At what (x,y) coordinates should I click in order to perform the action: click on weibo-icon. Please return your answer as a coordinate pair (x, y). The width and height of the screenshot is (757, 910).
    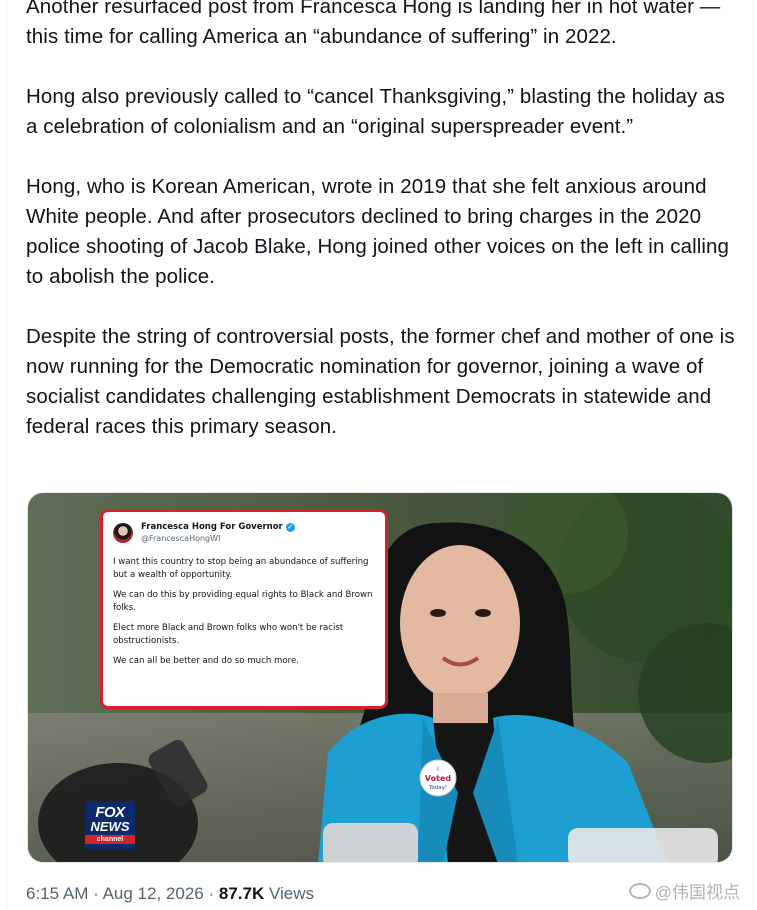
    Looking at the image, I should click on (639, 890).